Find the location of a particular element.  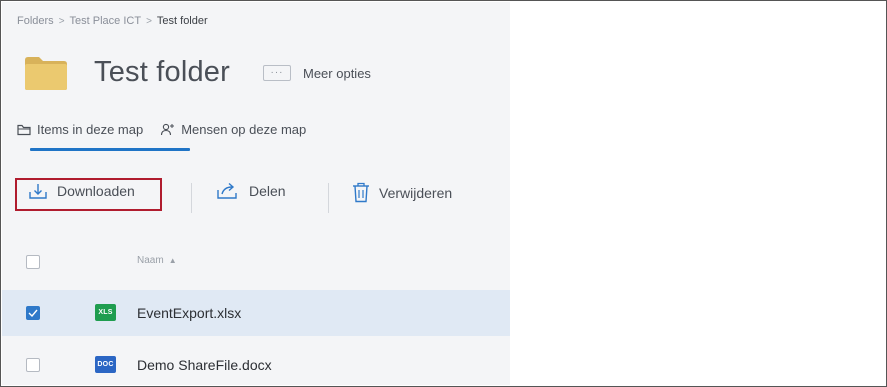

page-title: Test folder is located at coordinates (162, 72).